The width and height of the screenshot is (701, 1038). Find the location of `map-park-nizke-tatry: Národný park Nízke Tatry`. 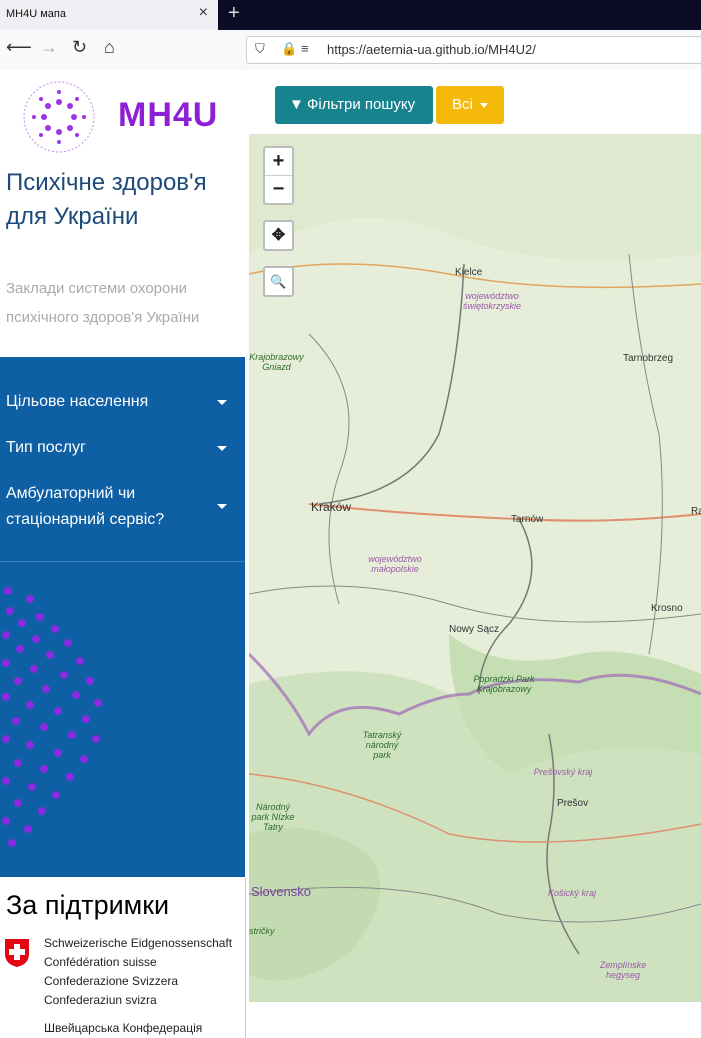

map-park-nizke-tatry: Národný park Nízke Tatry is located at coordinates (273, 817).